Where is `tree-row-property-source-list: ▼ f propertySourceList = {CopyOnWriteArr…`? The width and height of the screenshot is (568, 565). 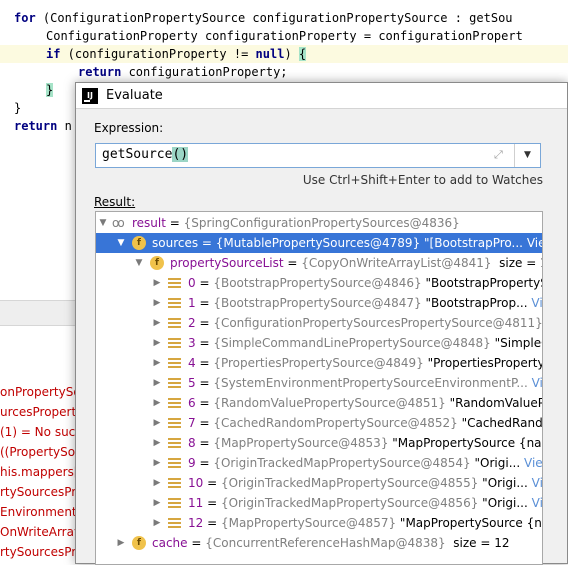 tree-row-property-source-list: ▼ f propertySourceList = {CopyOnWriteArr… is located at coordinates (319, 263).